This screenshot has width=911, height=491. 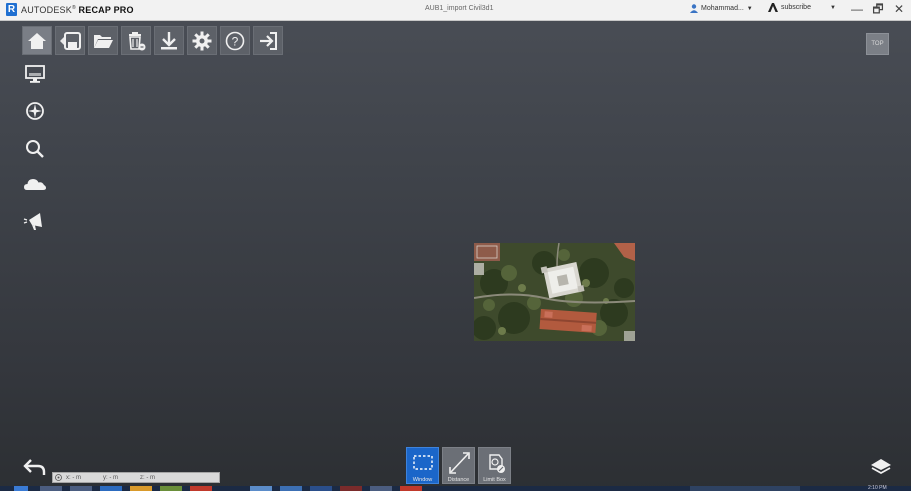 I want to click on target-icon, so click(x=58, y=477).